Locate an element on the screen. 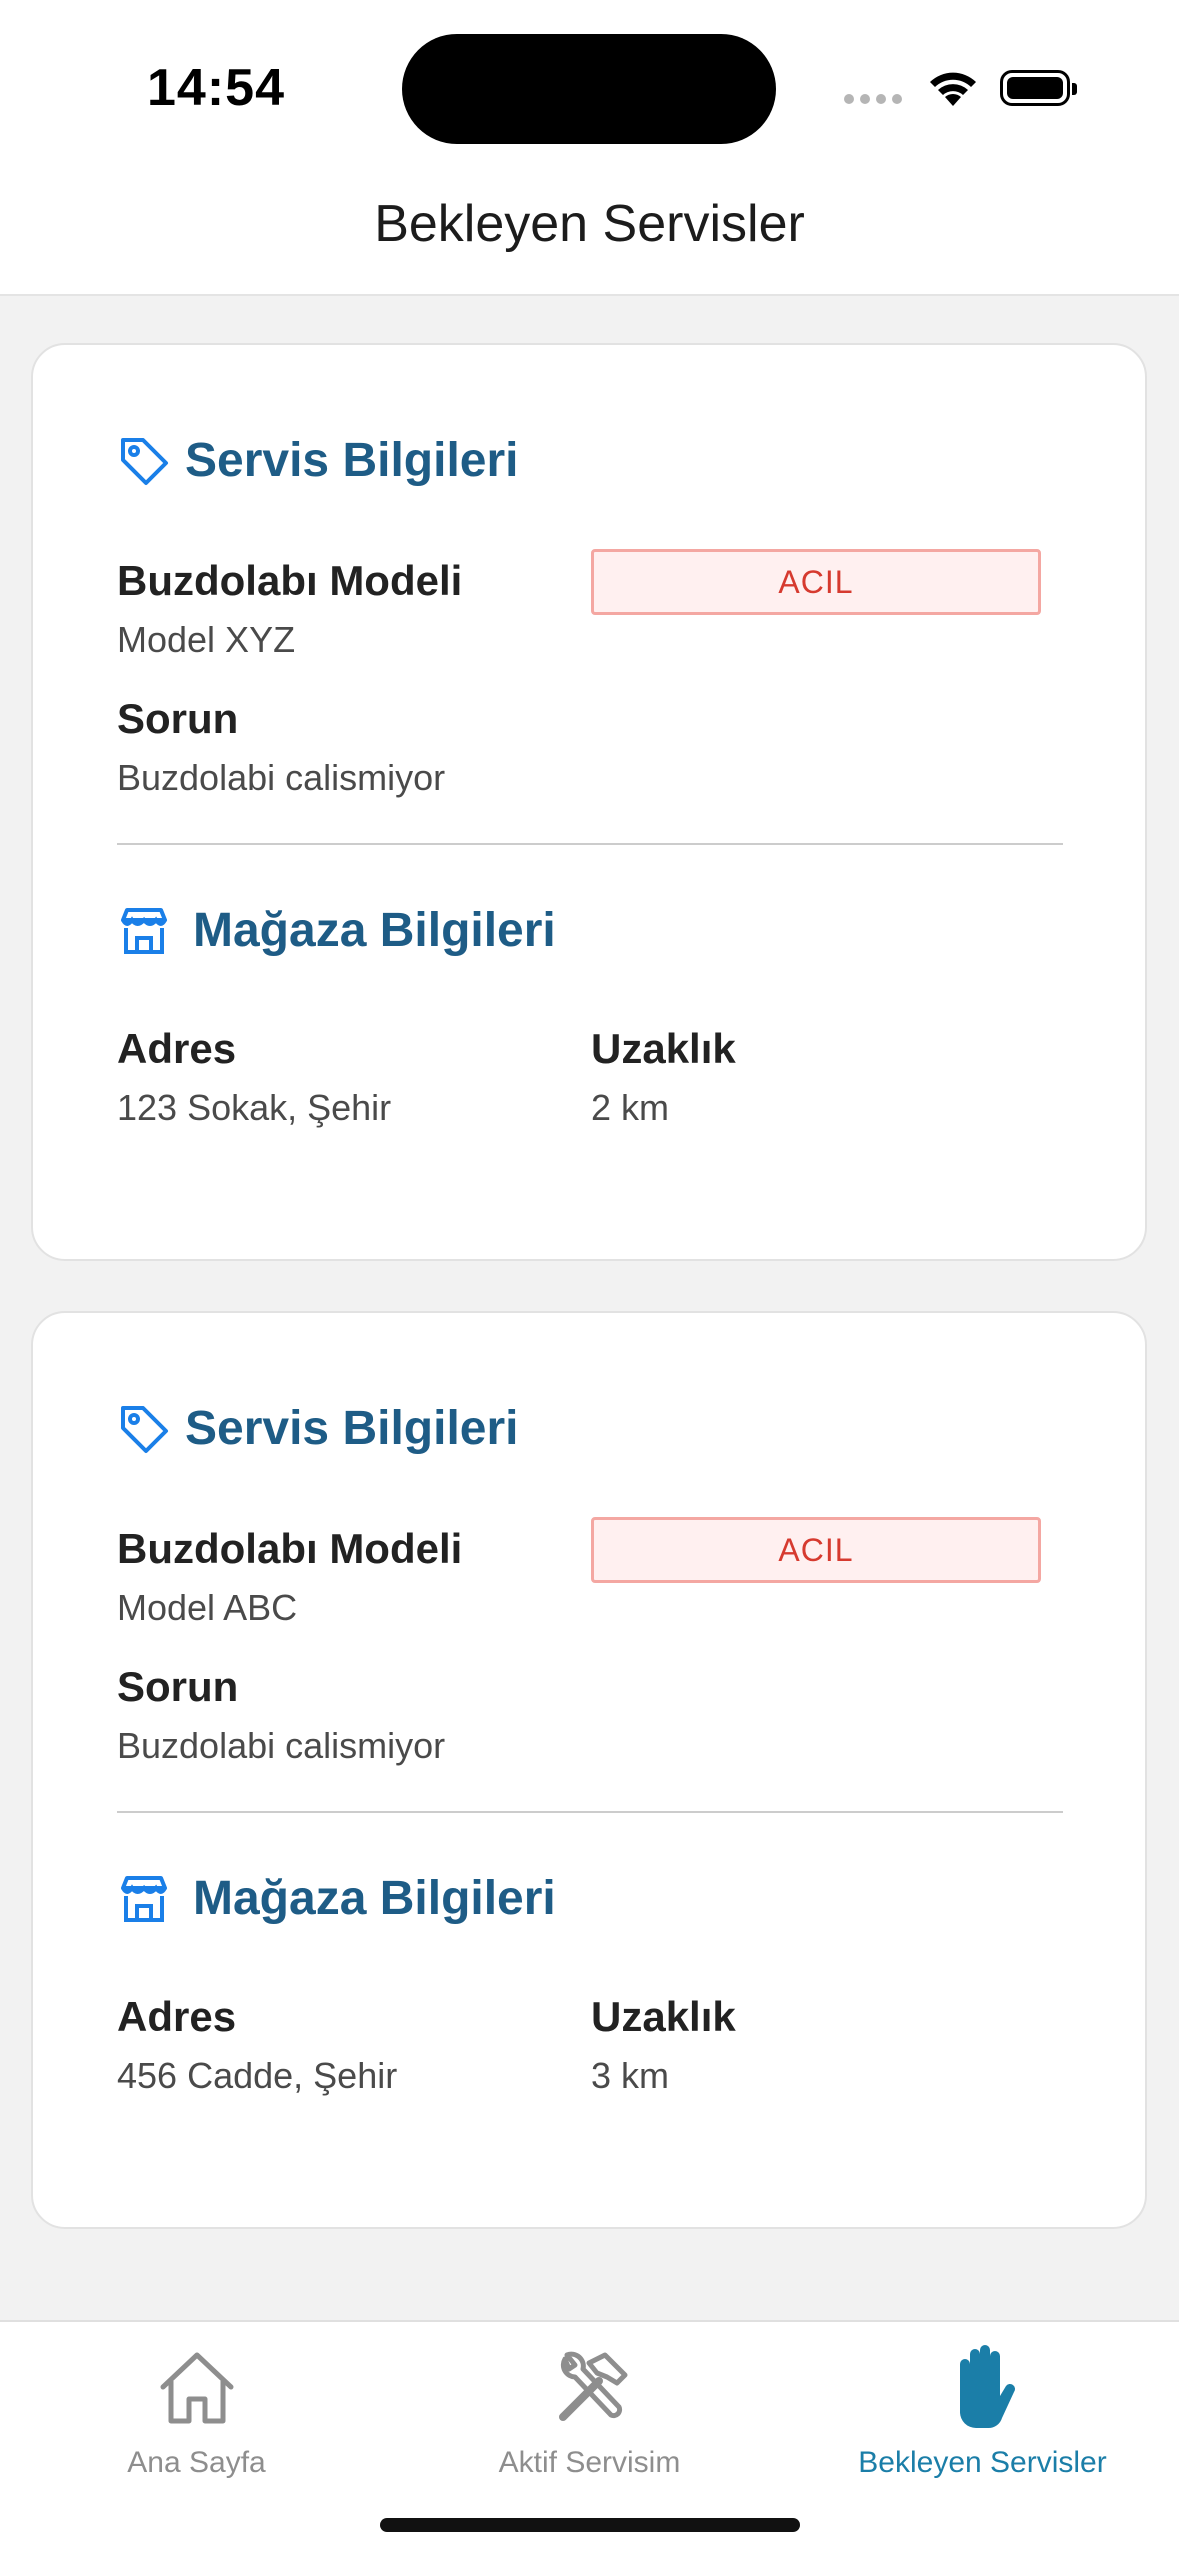  dynamic-island is located at coordinates (589, 89).